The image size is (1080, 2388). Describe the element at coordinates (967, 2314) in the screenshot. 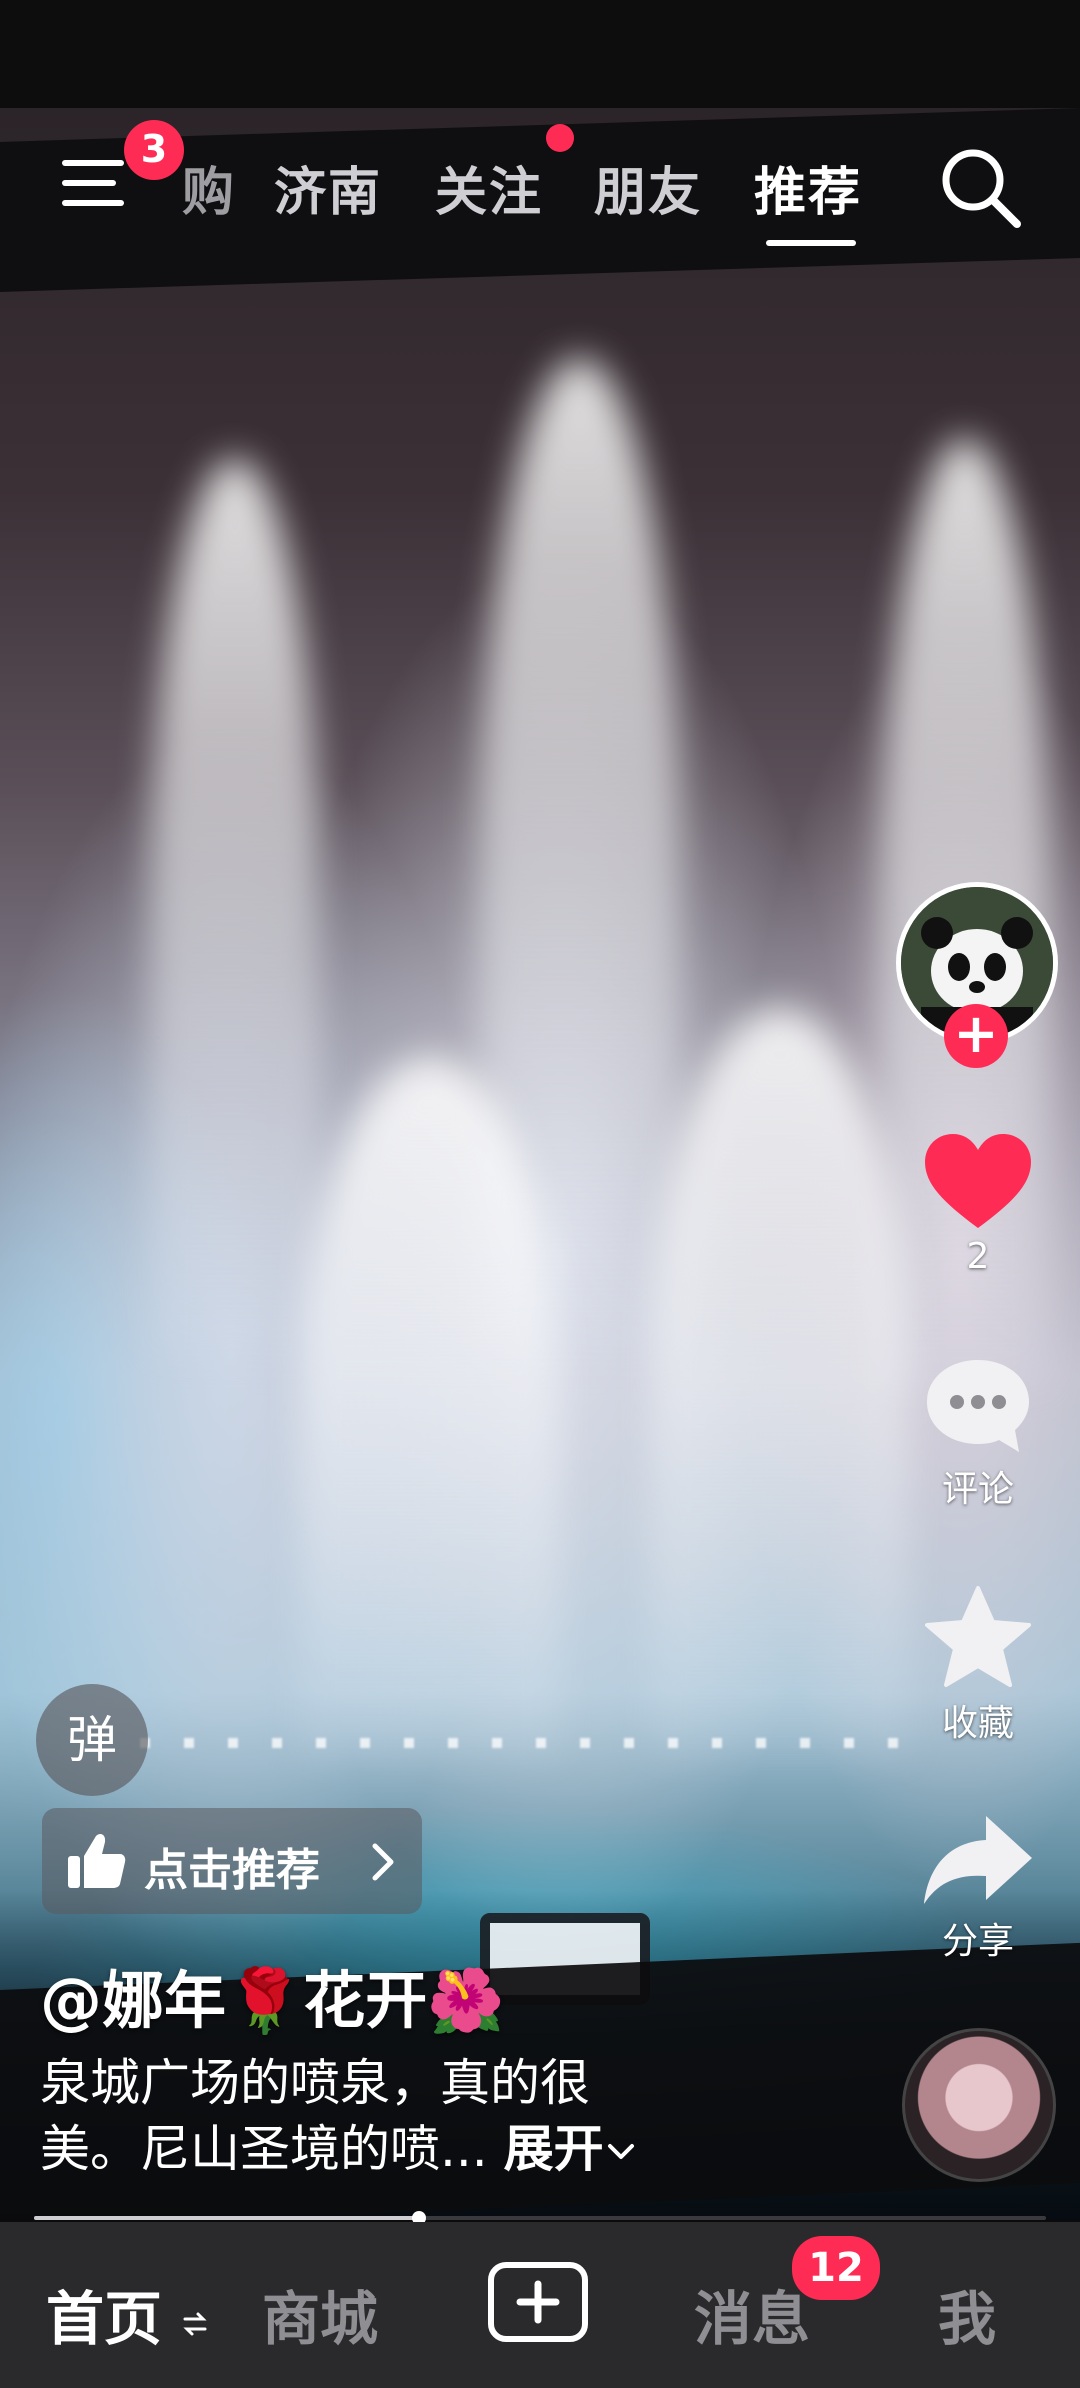

I see `tab-me: 我` at that location.